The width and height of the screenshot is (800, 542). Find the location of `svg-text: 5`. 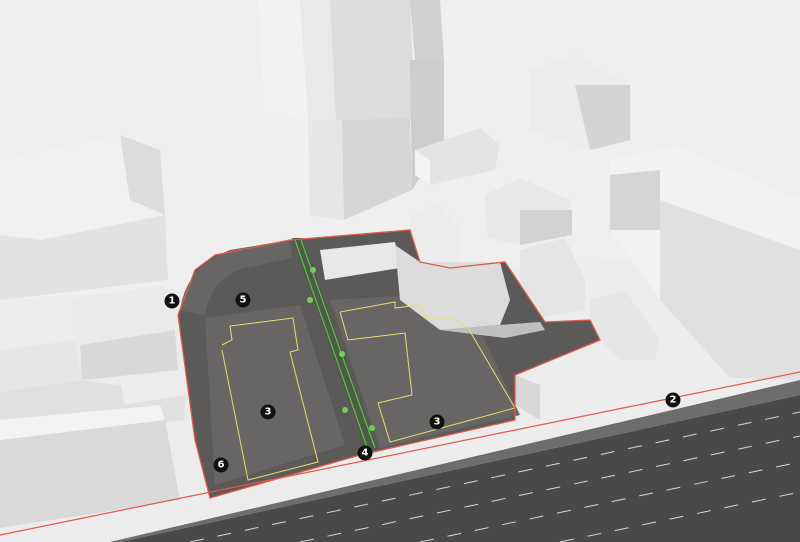

svg-text: 5 is located at coordinates (243, 300).